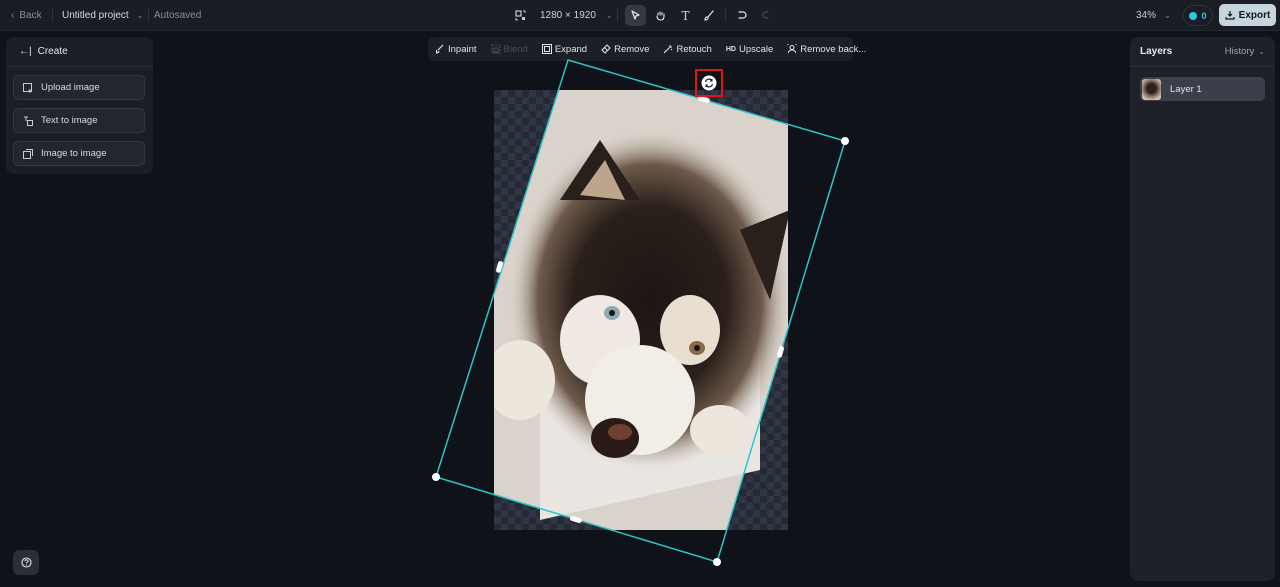 Image resolution: width=1280 pixels, height=587 pixels. Describe the element at coordinates (845, 141) in the screenshot. I see `resize-handle-top-right` at that location.